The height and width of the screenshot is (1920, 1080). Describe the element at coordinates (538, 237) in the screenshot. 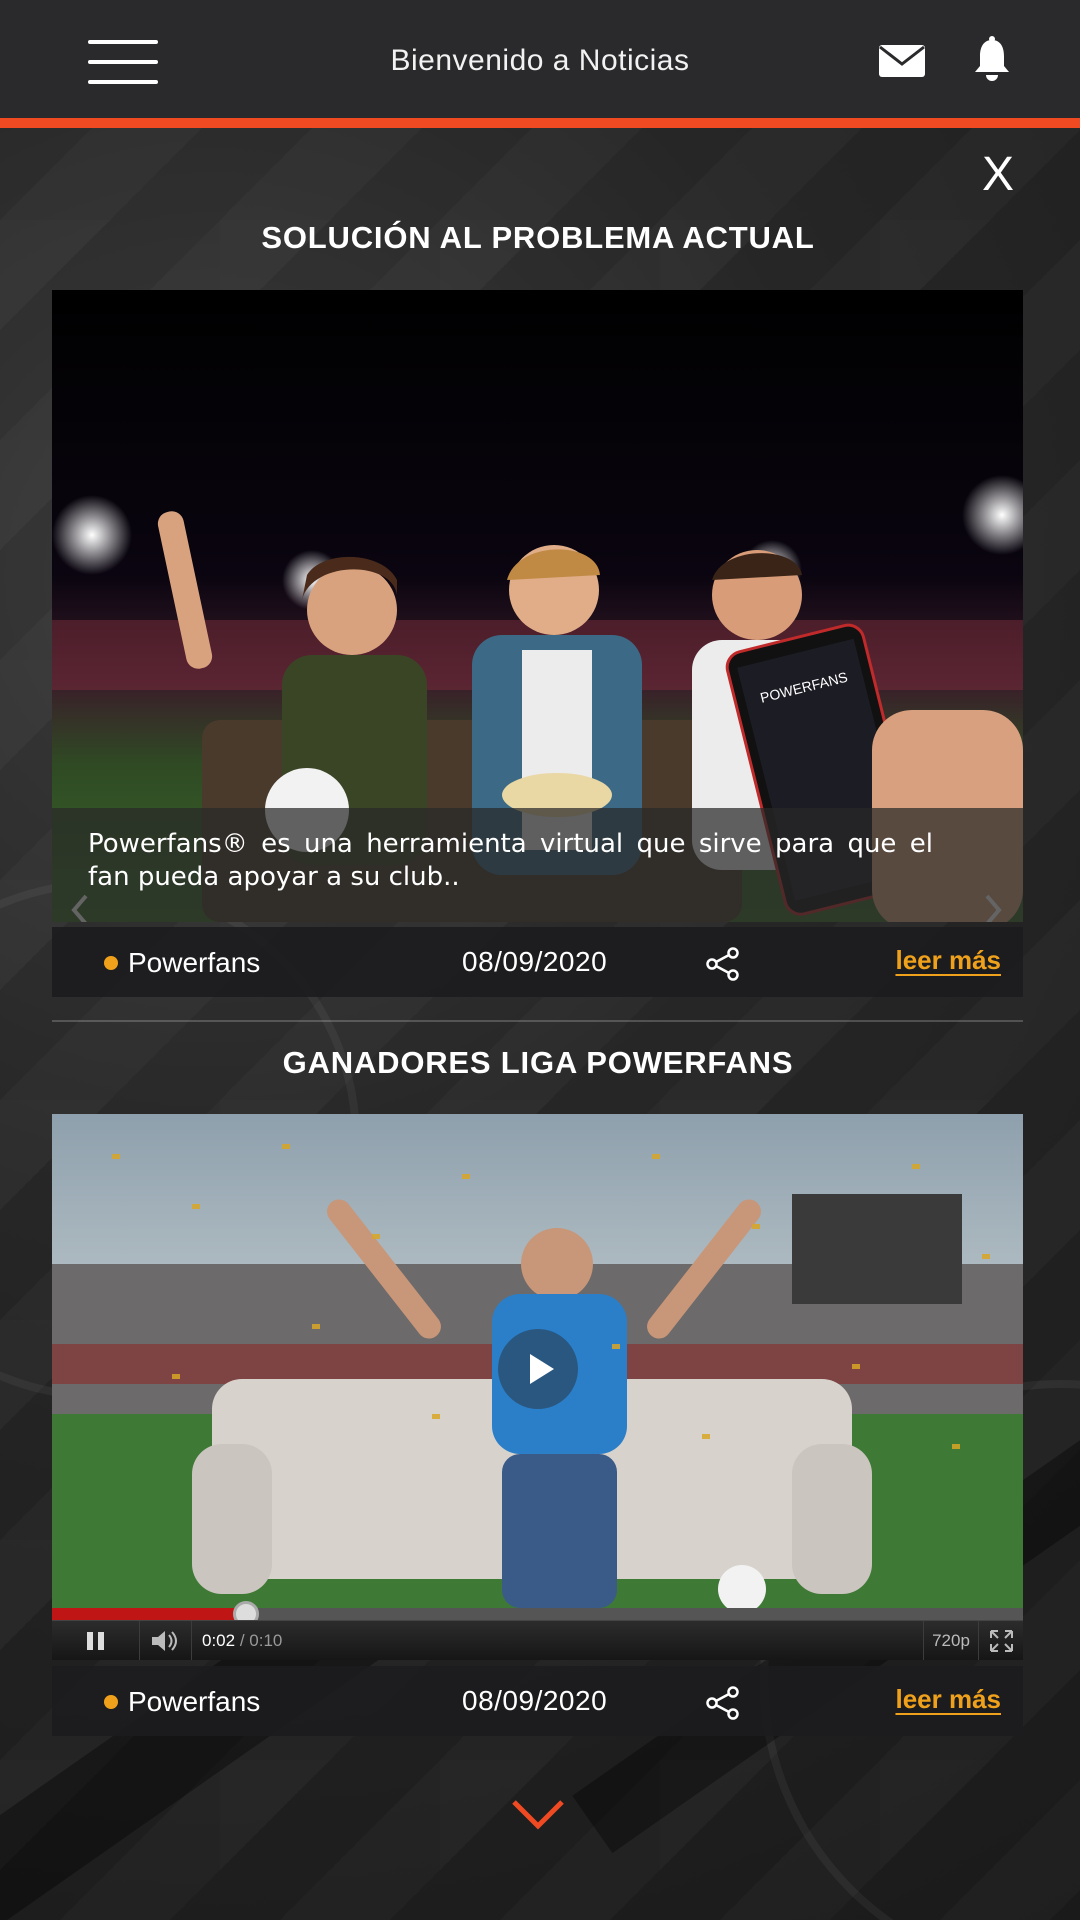

I see `news-title: SOLUCIÓN AL PROBLEMA ACTUAL` at that location.